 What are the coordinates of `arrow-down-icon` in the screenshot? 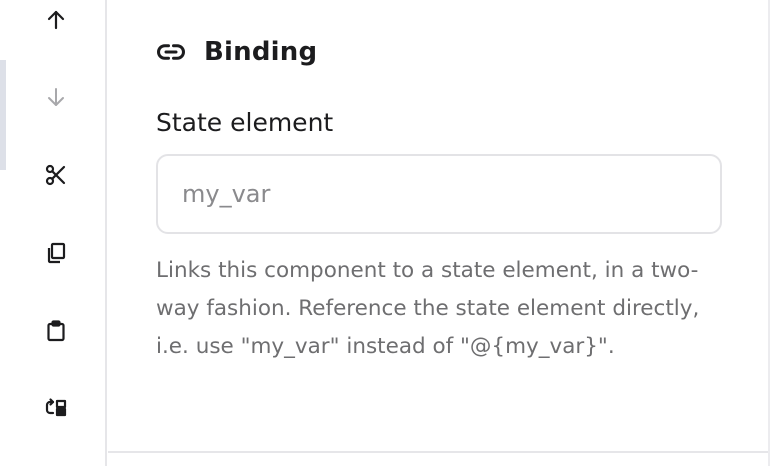 It's located at (56, 97).